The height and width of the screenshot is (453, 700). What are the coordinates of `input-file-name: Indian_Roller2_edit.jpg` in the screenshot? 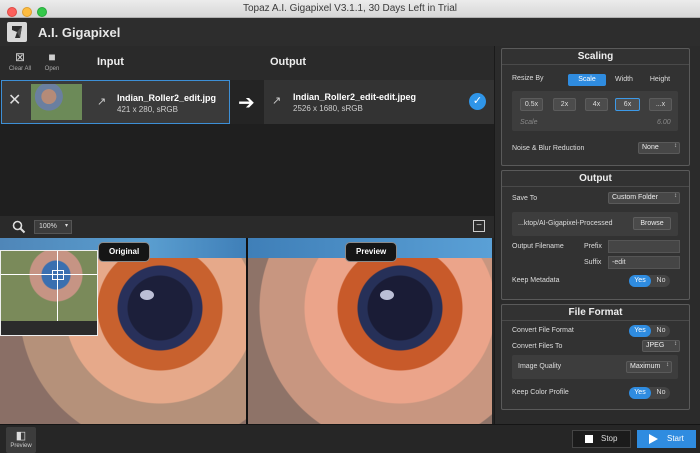 It's located at (167, 98).